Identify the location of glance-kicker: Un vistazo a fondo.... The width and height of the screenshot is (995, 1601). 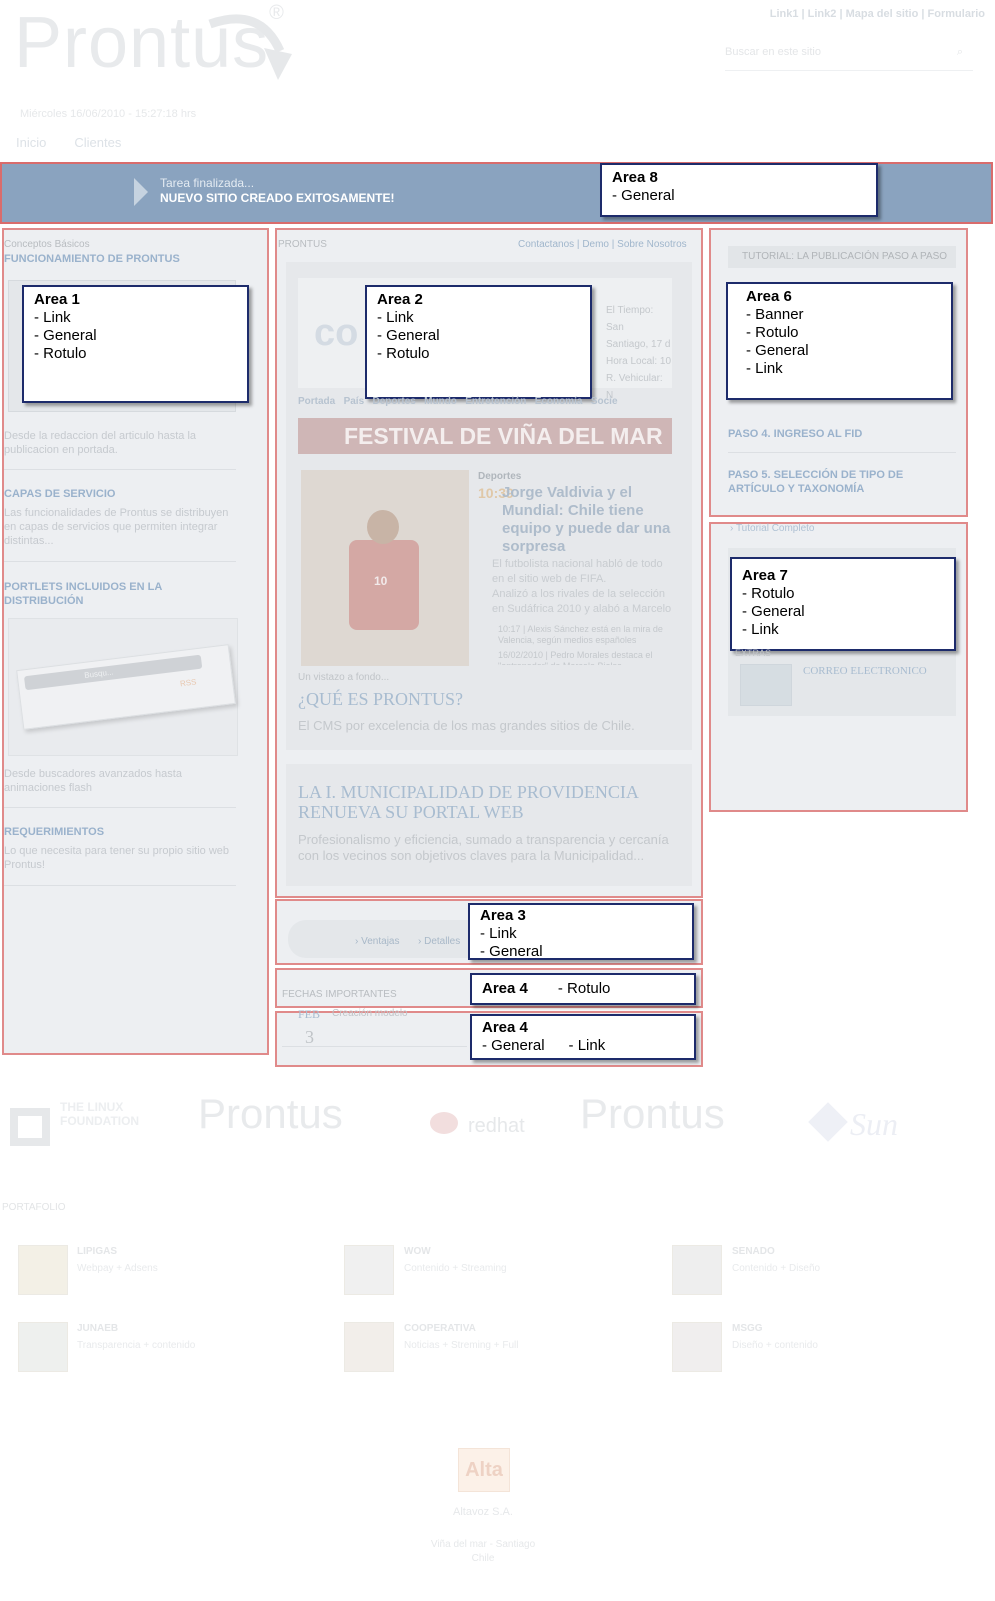
(344, 677).